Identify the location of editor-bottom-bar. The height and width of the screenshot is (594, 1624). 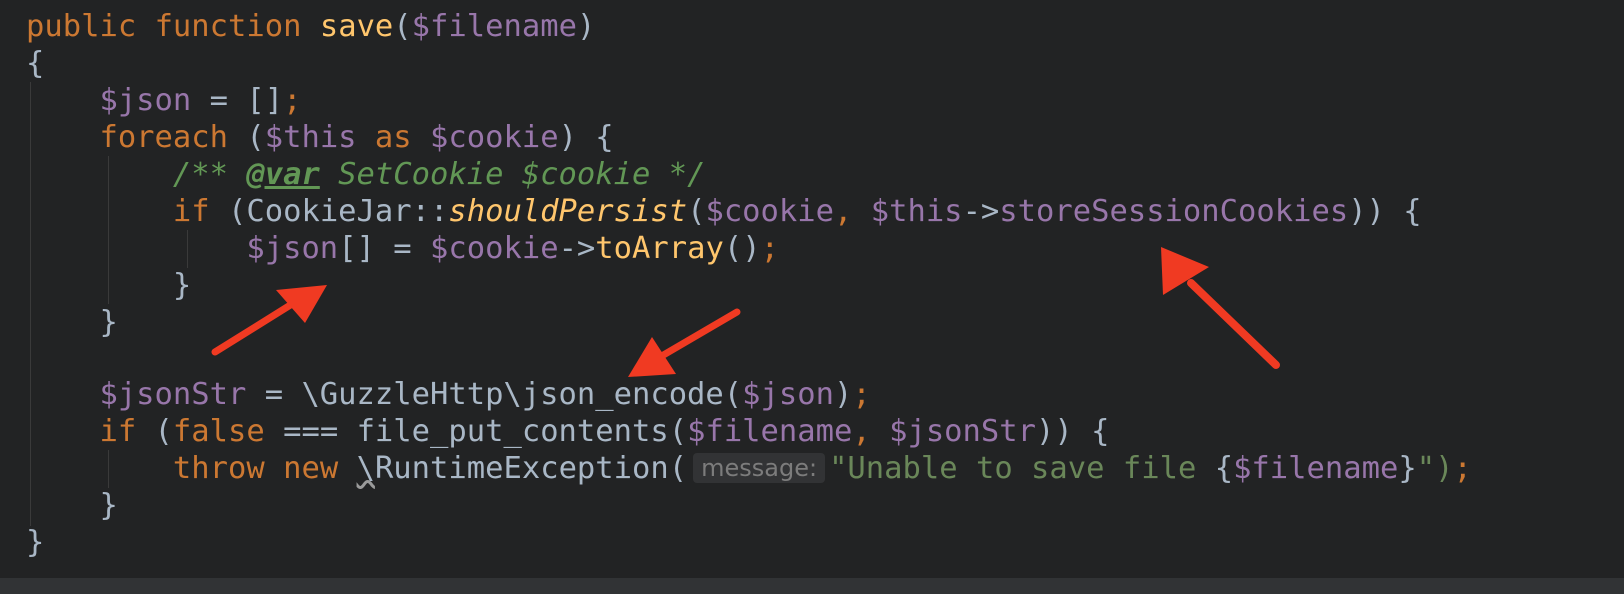
(812, 586).